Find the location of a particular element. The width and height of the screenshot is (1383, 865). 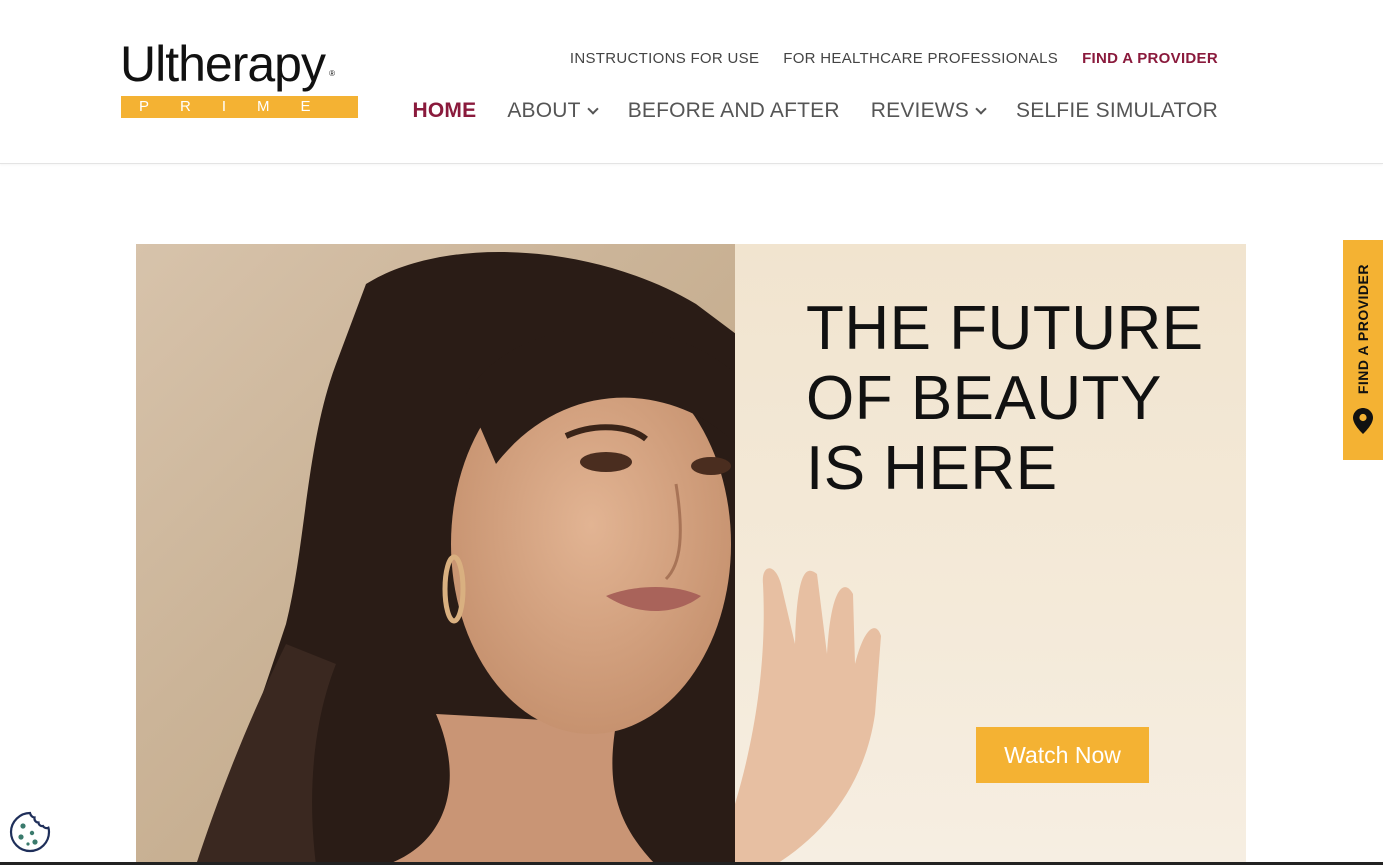

logo-prime-bar: PRIME is located at coordinates (239, 107).